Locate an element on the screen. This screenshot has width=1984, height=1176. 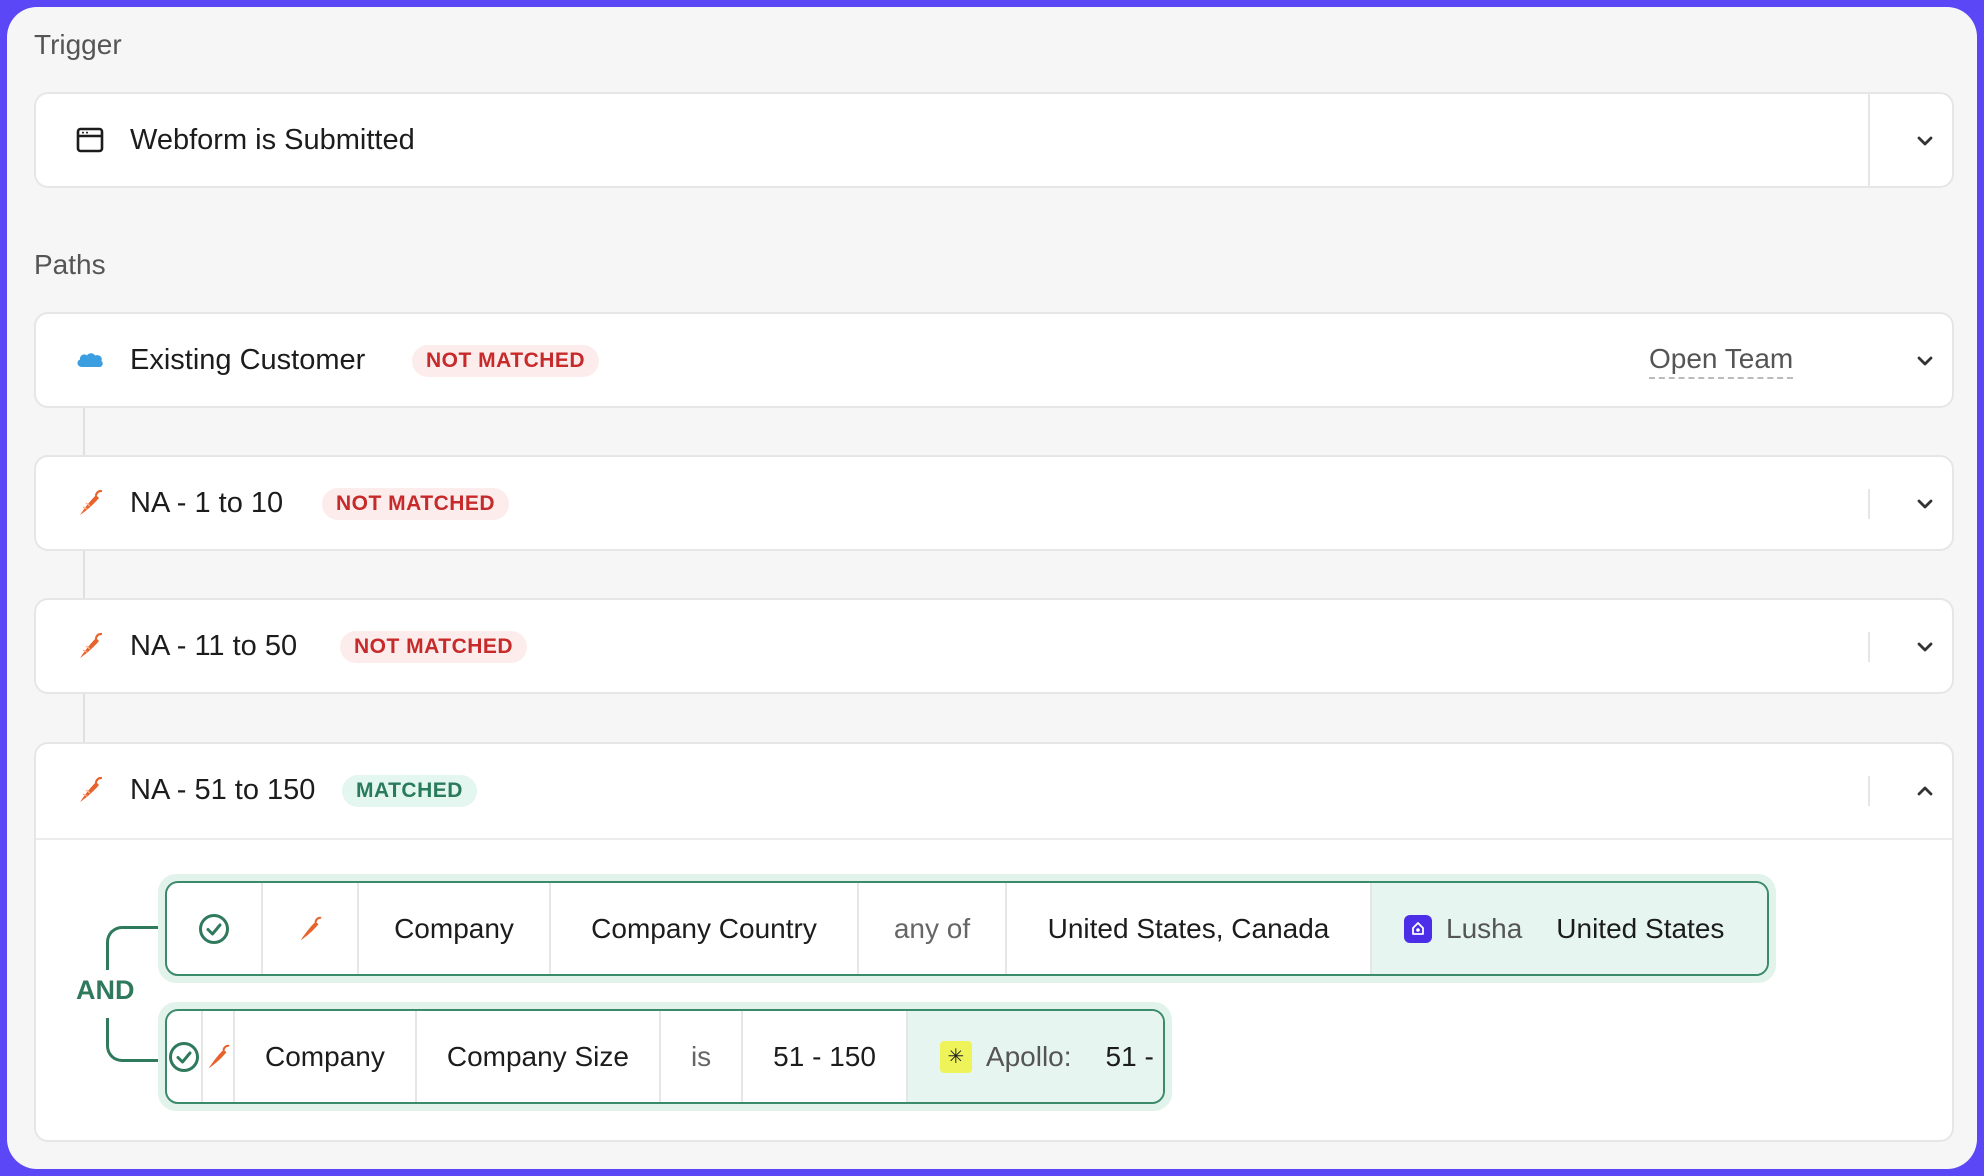
path-card-existing-customer: Existing Customer NOT MATCHED Open Team is located at coordinates (994, 360).